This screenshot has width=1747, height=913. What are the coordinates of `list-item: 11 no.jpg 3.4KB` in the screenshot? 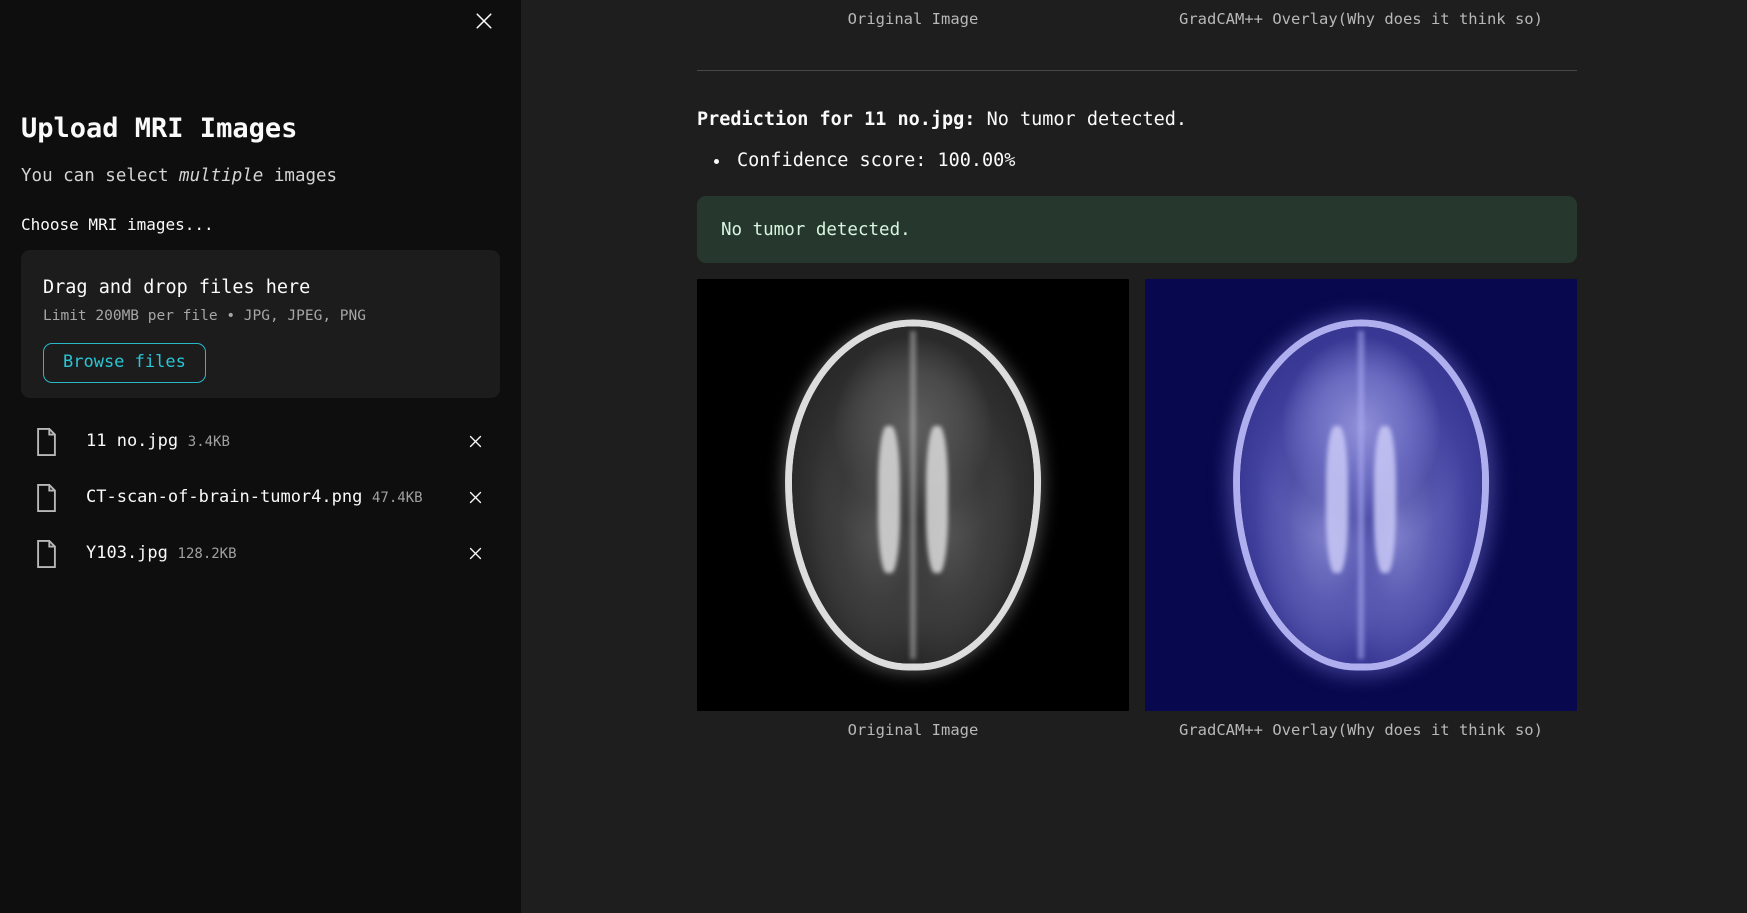 It's located at (260, 442).